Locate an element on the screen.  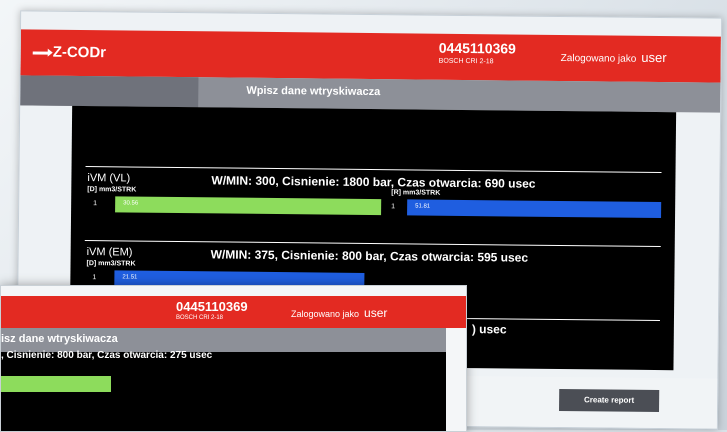
inset-part-number: 0445110369 is located at coordinates (212, 306).